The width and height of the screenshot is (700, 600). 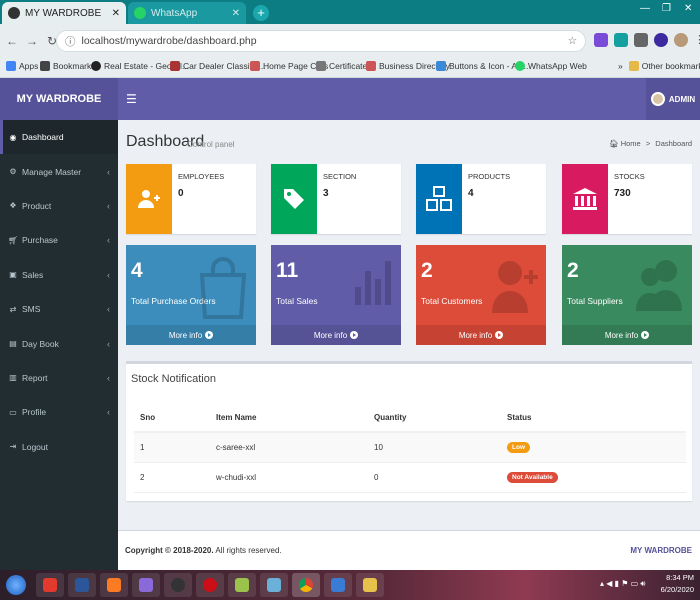 I want to click on info-box-stocks: STOCKS 730, so click(x=627, y=199).